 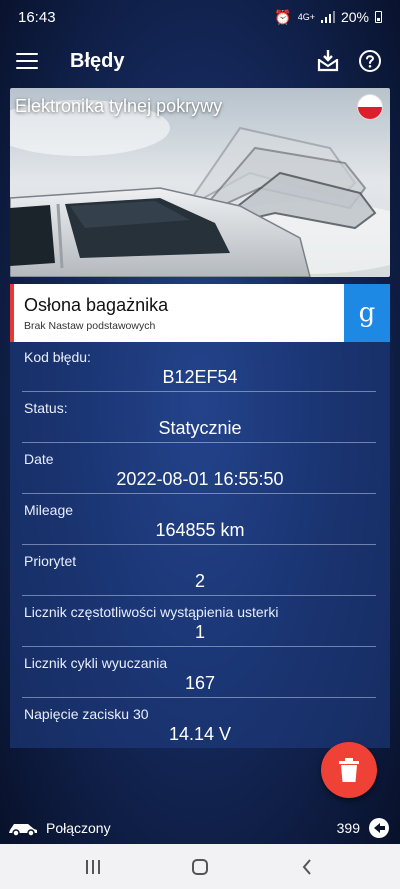 What do you see at coordinates (23, 830) in the screenshot?
I see `car-icon` at bounding box center [23, 830].